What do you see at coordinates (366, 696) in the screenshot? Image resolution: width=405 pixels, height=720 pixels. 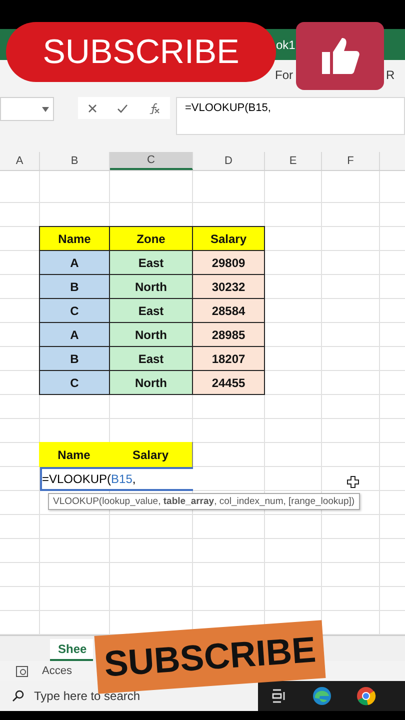 I see `chrome-icon` at bounding box center [366, 696].